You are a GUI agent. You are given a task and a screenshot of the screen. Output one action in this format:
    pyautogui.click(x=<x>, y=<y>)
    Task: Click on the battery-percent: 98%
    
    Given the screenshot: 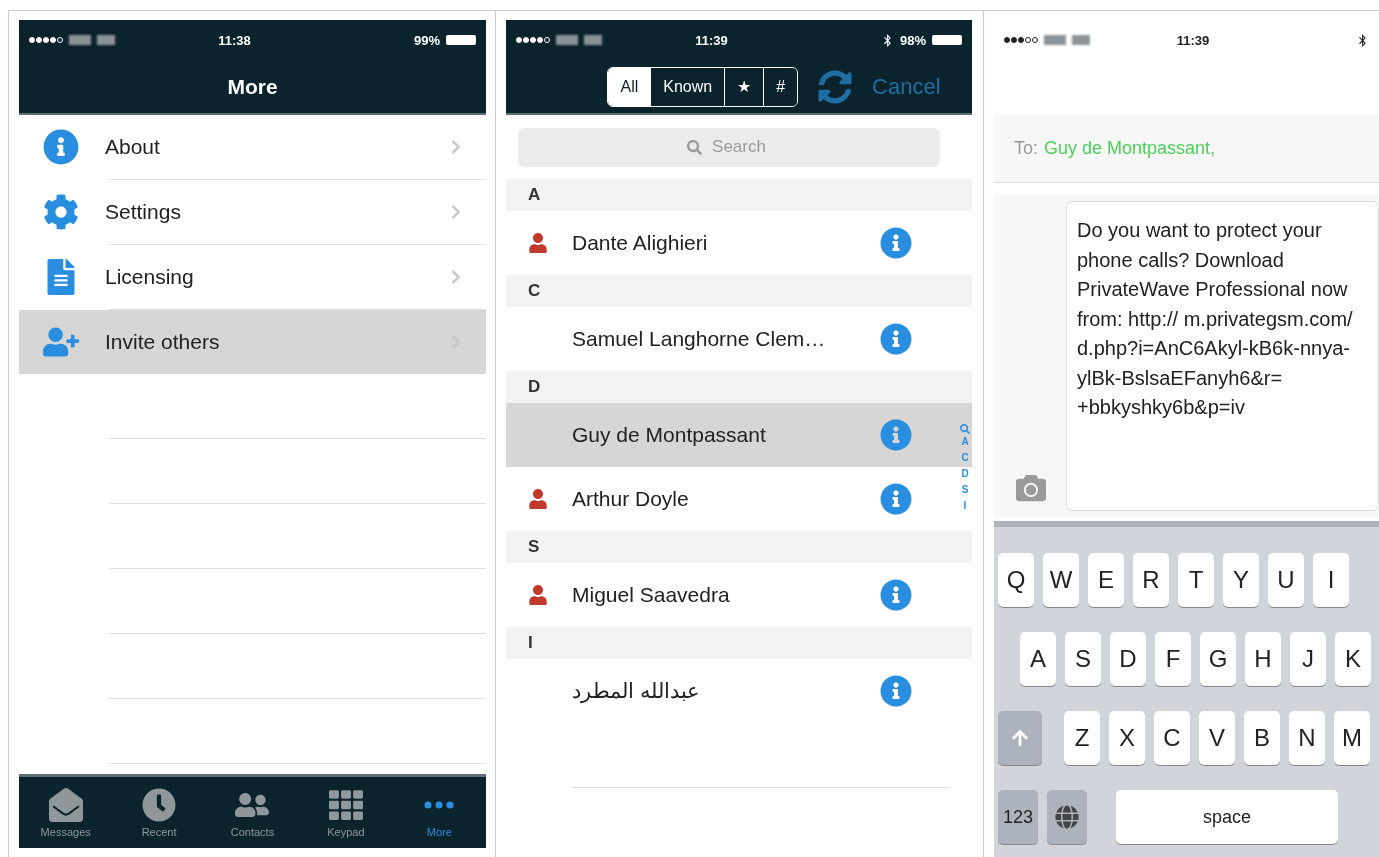 What is the action you would take?
    pyautogui.click(x=912, y=40)
    